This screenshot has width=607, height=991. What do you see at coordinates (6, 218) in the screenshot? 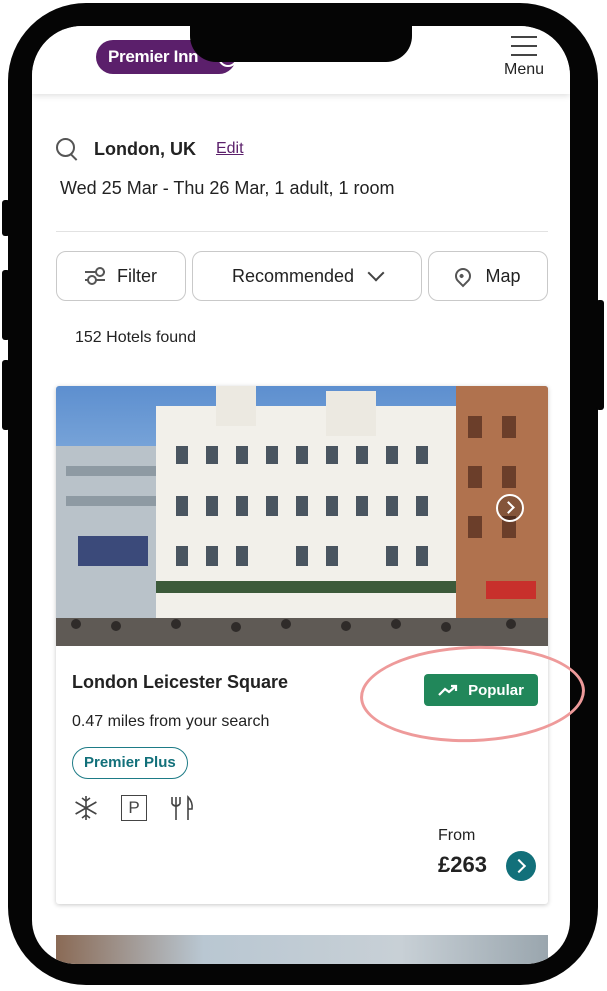
I see `phone-side-button` at bounding box center [6, 218].